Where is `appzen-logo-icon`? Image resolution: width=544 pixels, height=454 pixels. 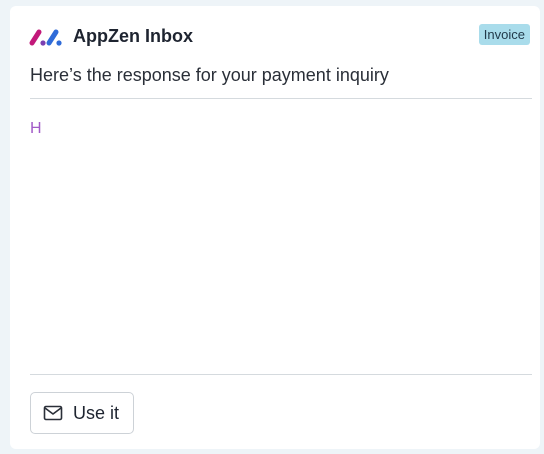
appzen-logo-icon is located at coordinates (45, 37).